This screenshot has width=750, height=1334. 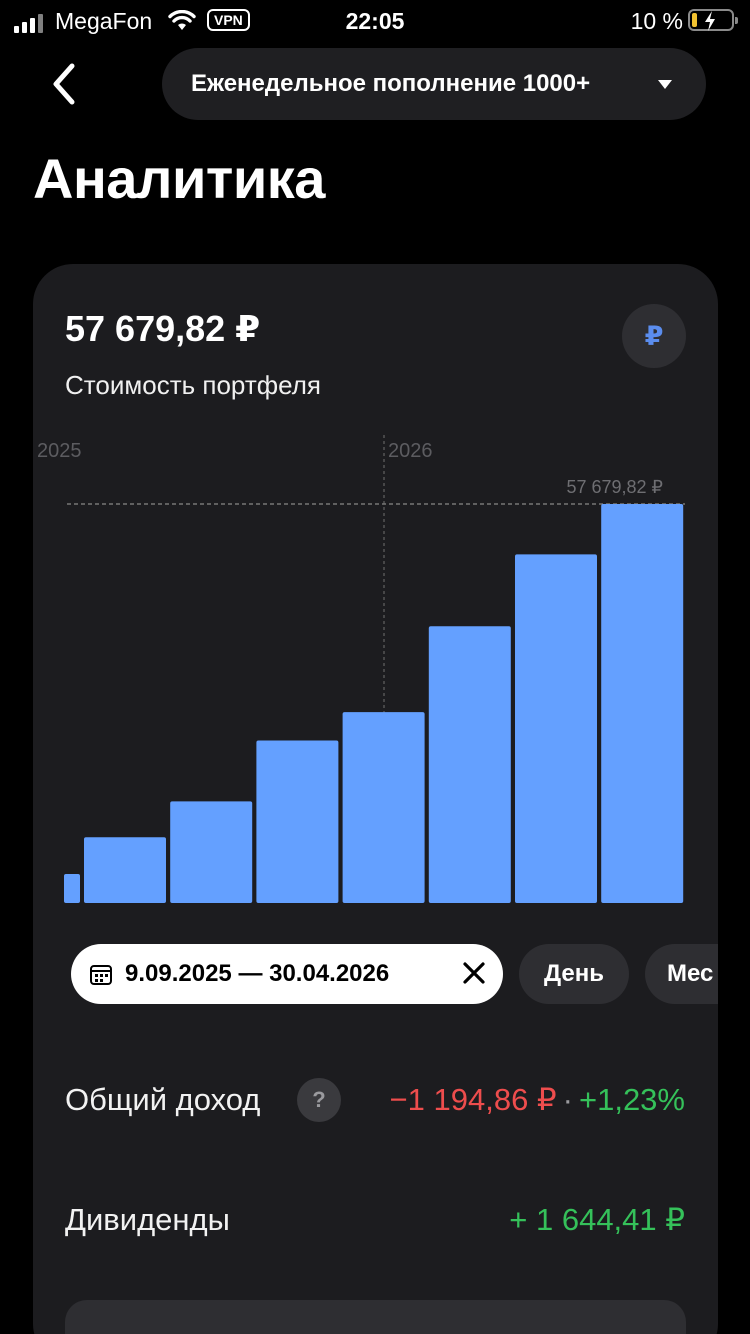 What do you see at coordinates (163, 1099) in the screenshot?
I see `total-income-label: Общий доход` at bounding box center [163, 1099].